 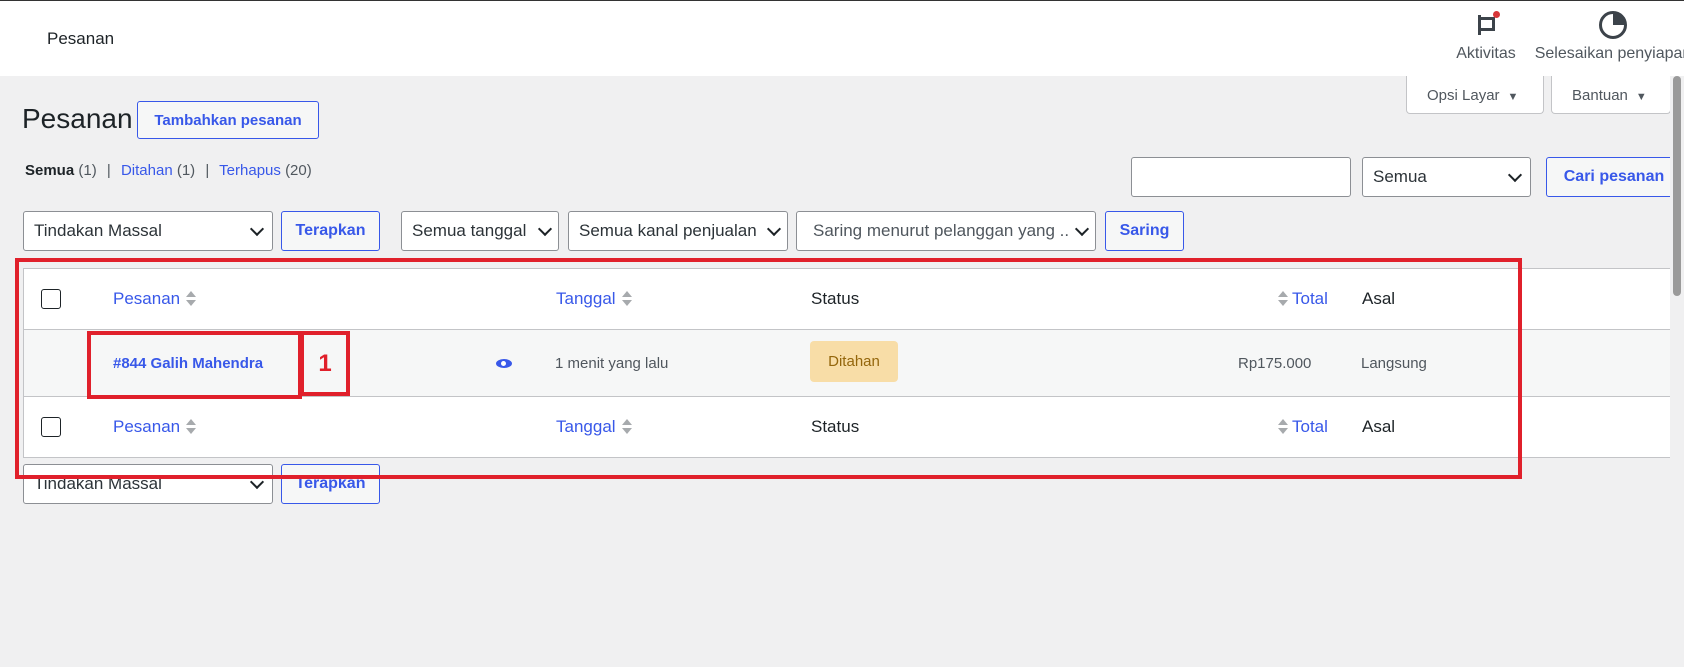 What do you see at coordinates (1600, 95) in the screenshot?
I see `help-label: Bantuan` at bounding box center [1600, 95].